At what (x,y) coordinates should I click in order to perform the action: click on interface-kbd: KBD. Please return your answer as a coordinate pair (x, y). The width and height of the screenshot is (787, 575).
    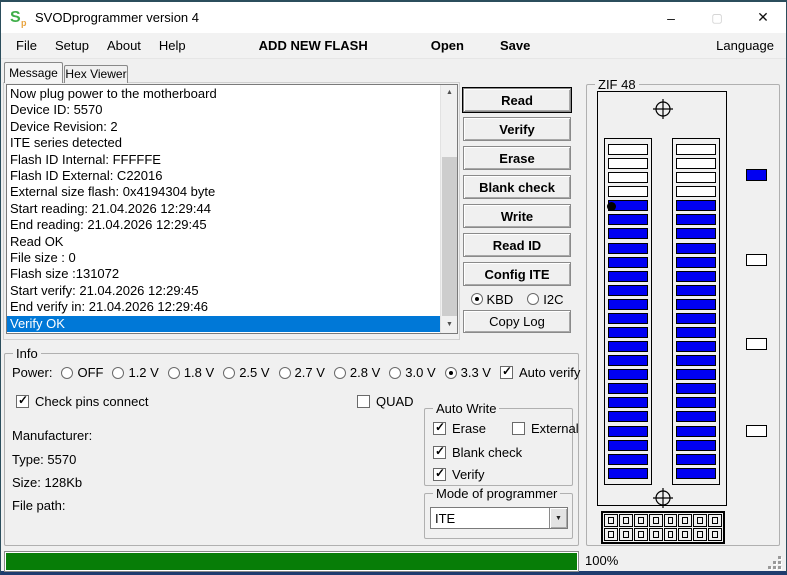
    Looking at the image, I should click on (491, 299).